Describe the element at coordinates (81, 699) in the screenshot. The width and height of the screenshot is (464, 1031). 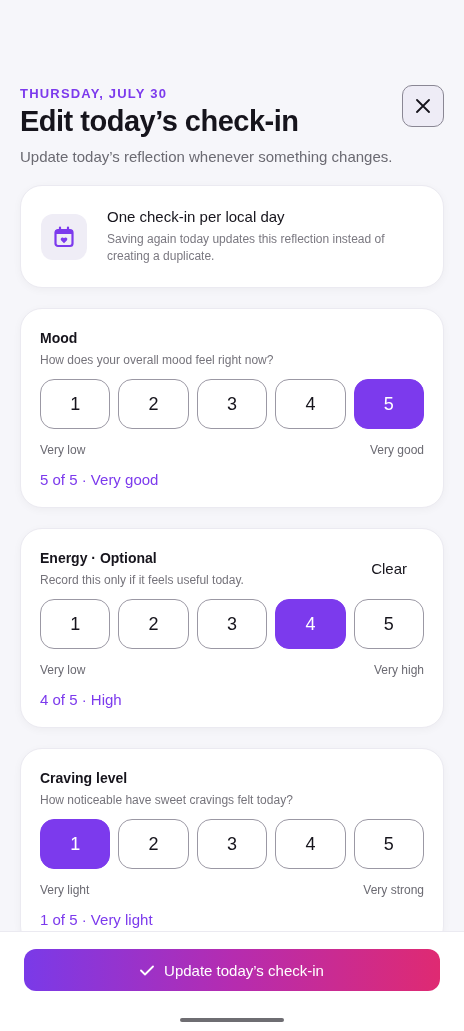
I see `rating-summary: 4 of 5 · High` at that location.